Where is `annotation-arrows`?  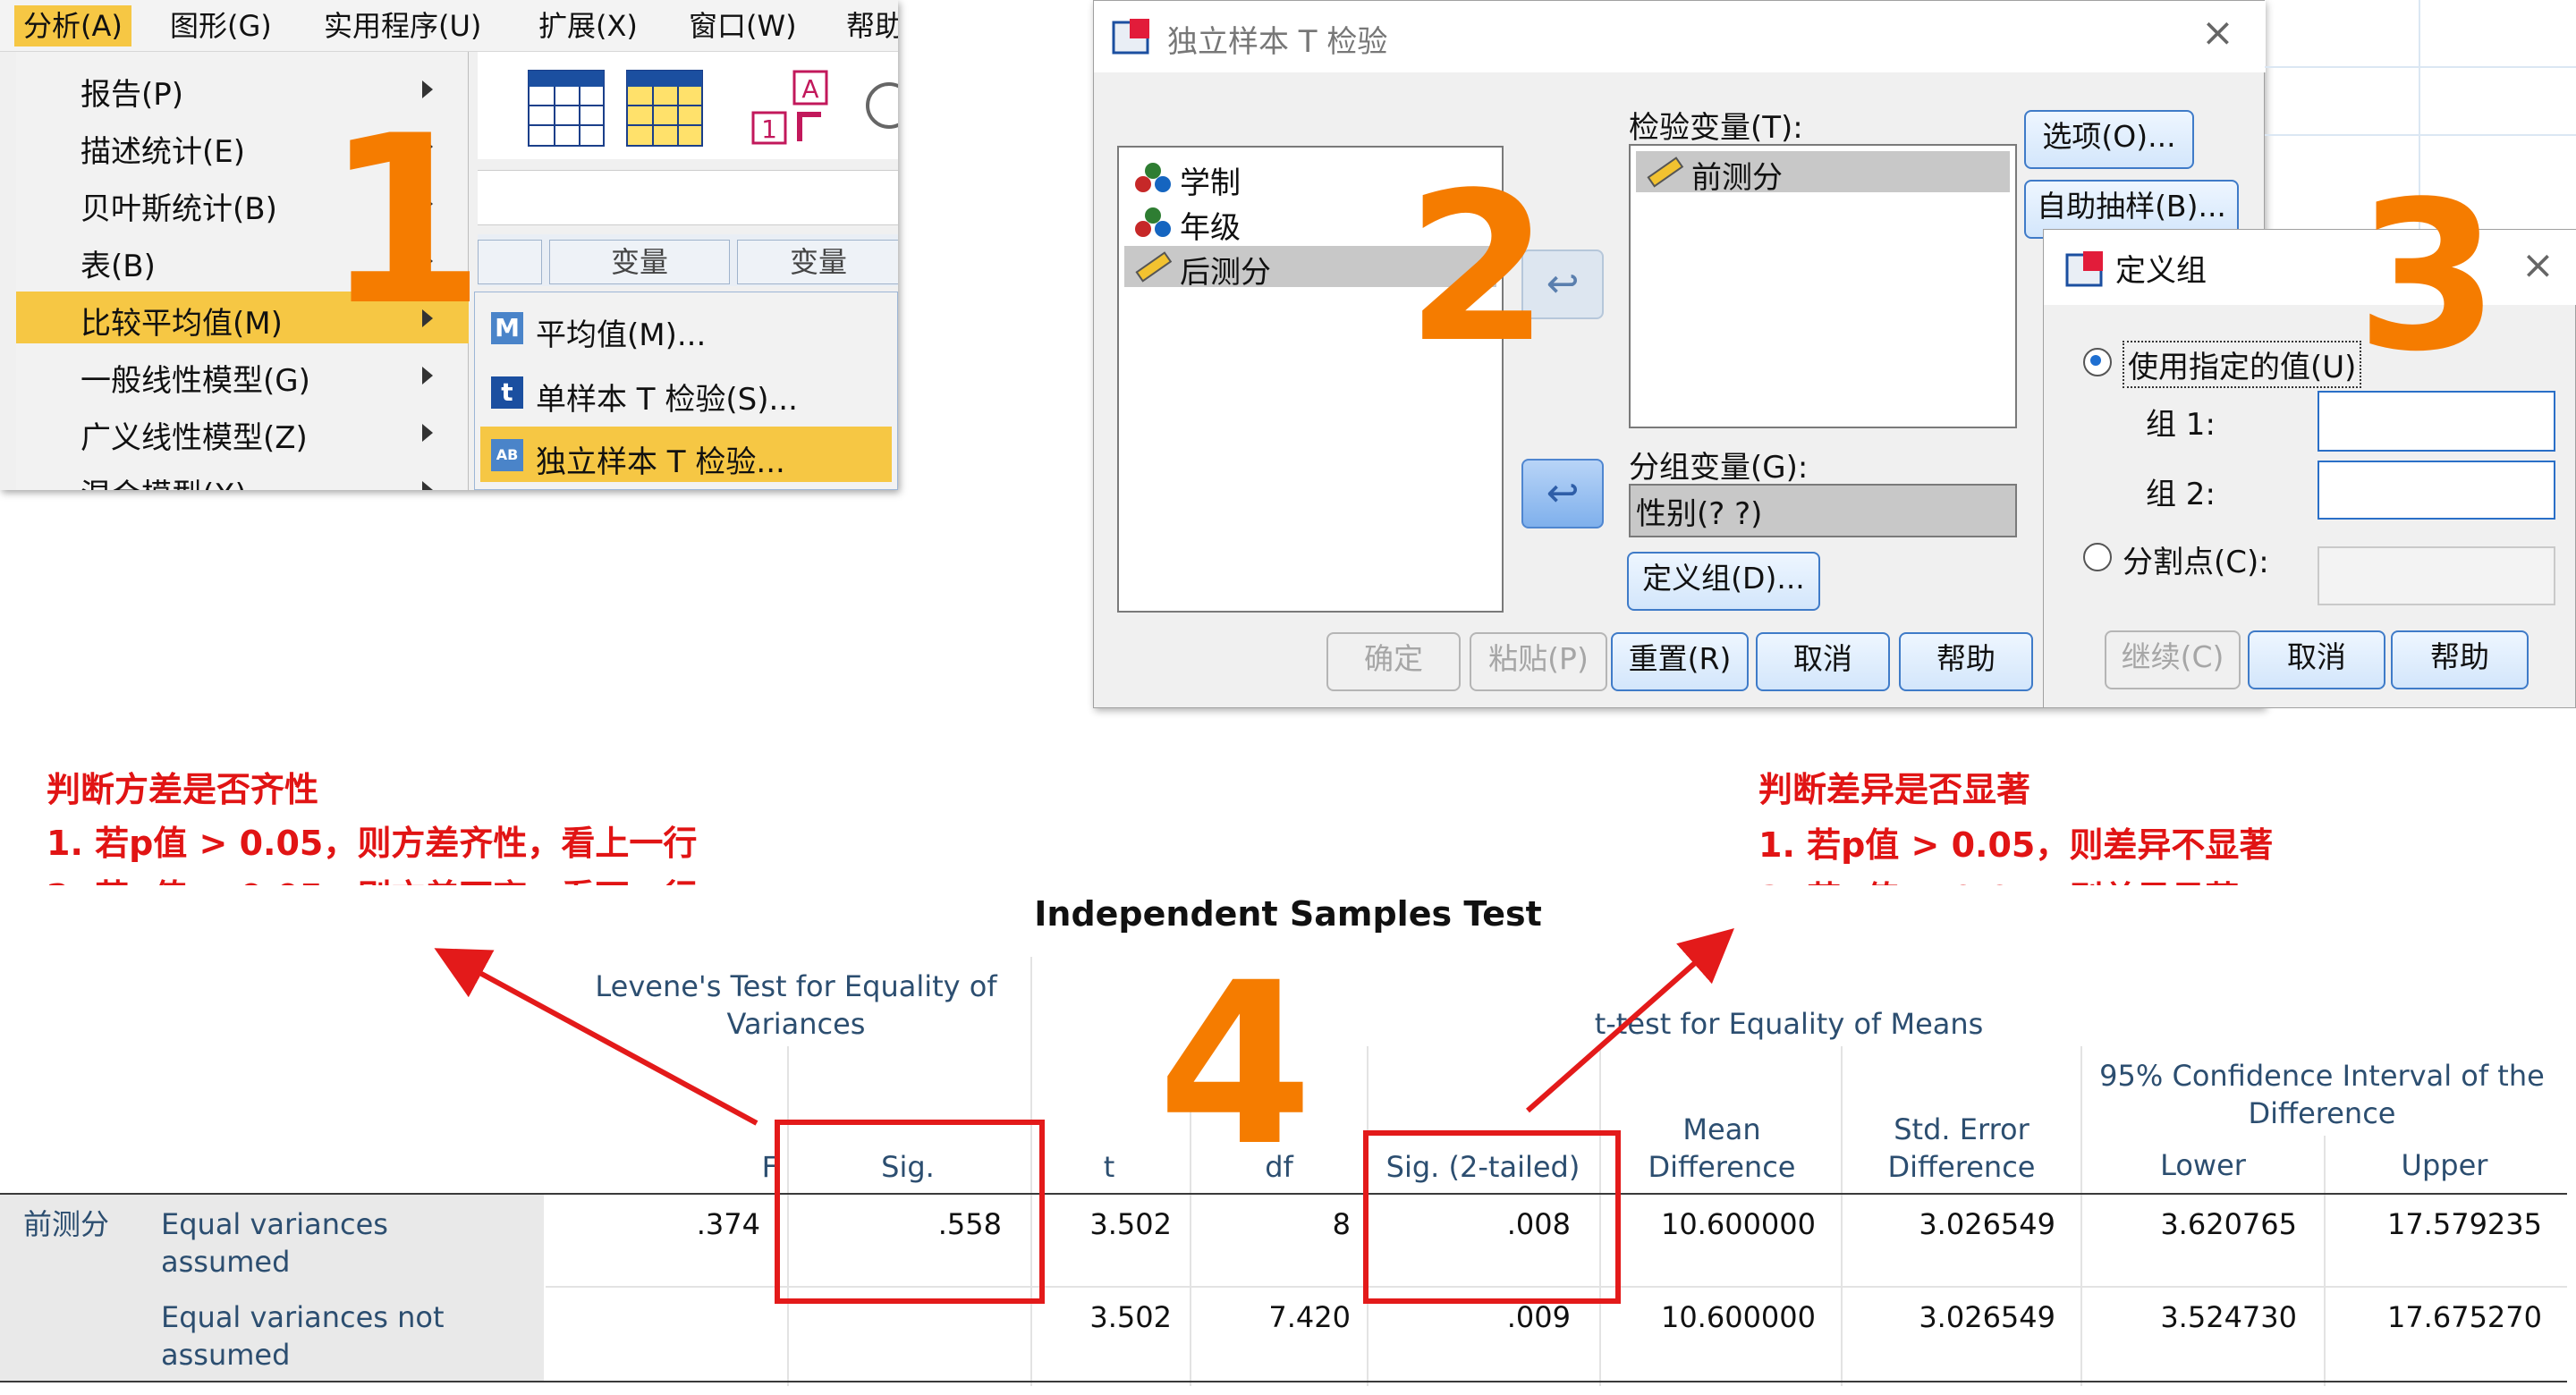
annotation-arrows is located at coordinates (1084, 1027).